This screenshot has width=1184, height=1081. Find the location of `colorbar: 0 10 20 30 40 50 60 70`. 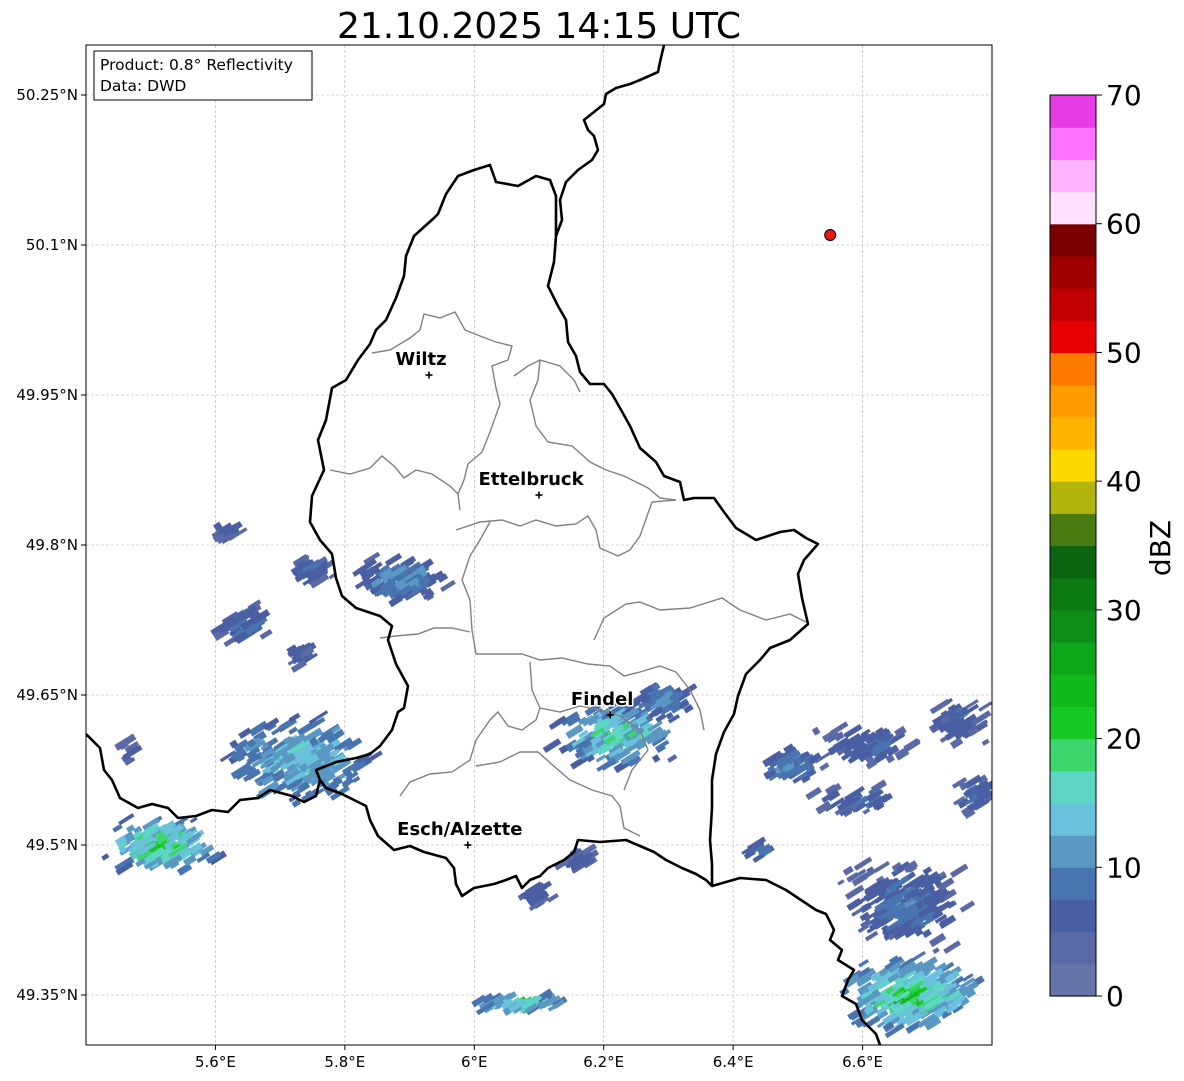

colorbar: 0 10 20 30 40 50 60 70 is located at coordinates (1095, 546).